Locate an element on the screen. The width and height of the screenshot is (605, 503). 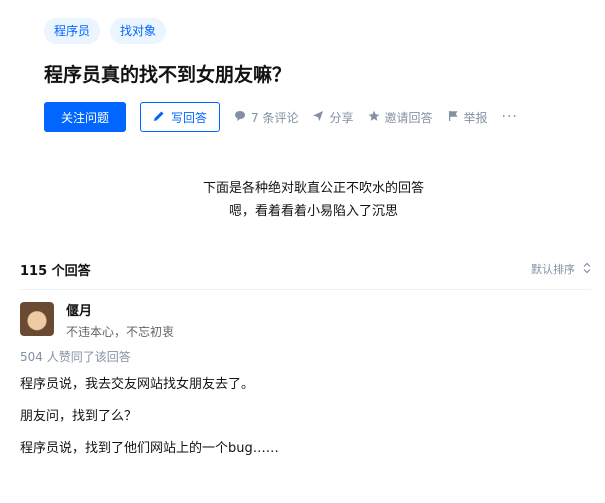
question-title: 程序员真的找不到女朋友嘛？ is located at coordinates (168, 75).